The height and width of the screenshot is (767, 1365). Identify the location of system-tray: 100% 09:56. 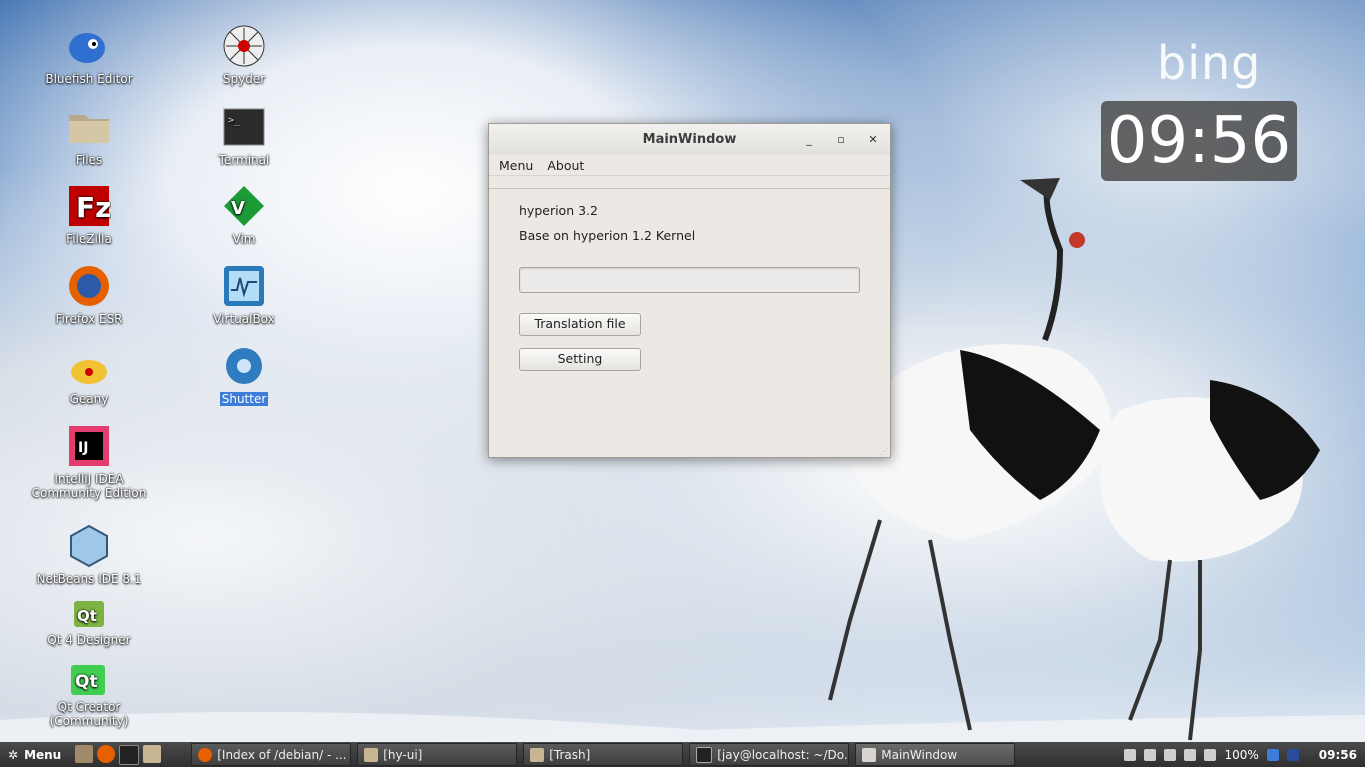
(1244, 755).